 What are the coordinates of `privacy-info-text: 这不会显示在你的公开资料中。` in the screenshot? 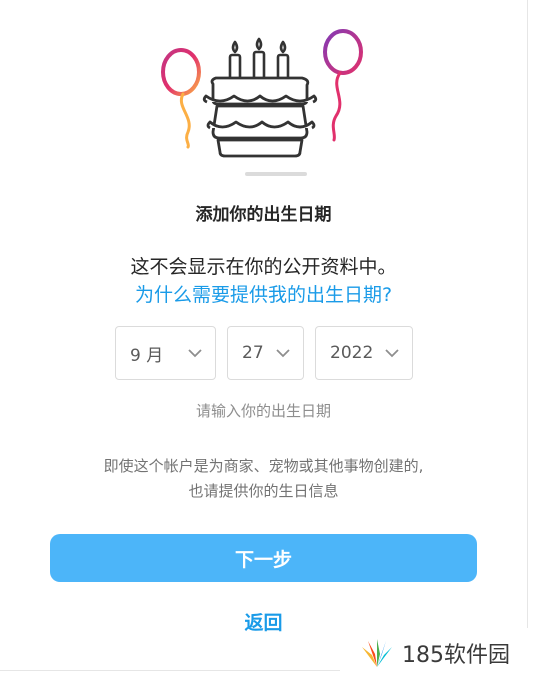 It's located at (263, 267).